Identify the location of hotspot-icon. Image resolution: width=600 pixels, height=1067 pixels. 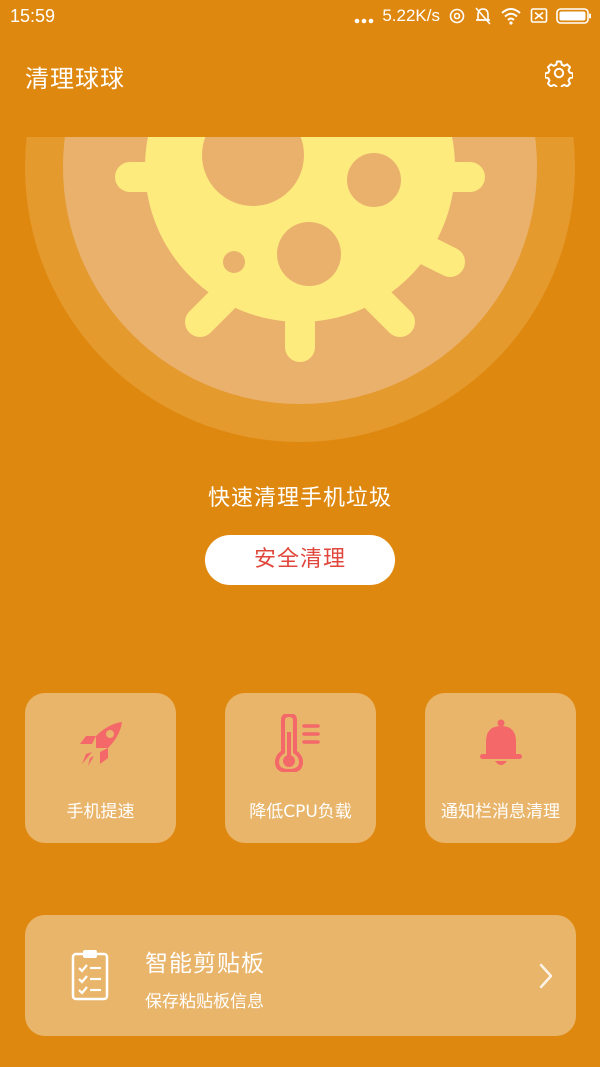
(457, 16).